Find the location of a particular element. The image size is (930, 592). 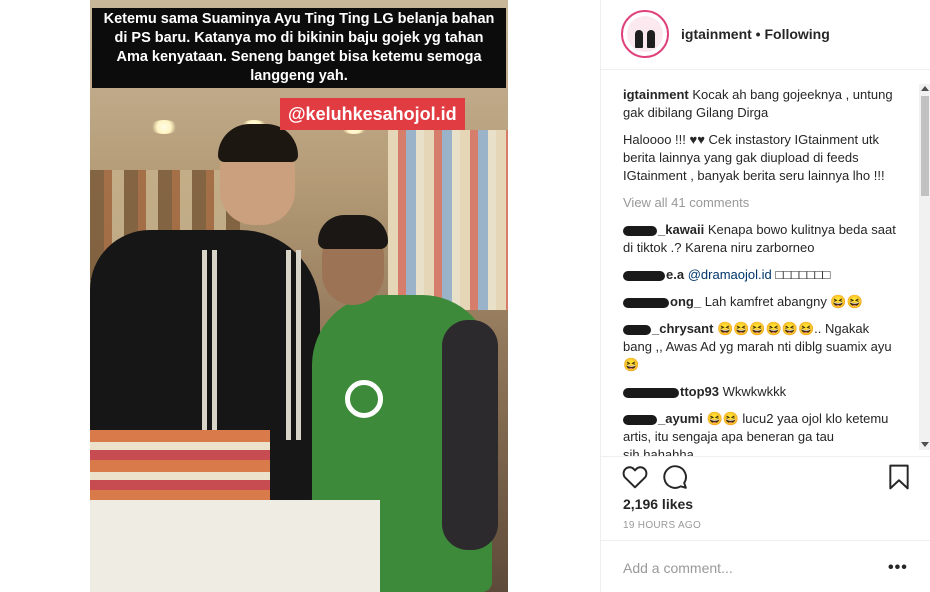

scrollbar-thumb is located at coordinates (925, 146).